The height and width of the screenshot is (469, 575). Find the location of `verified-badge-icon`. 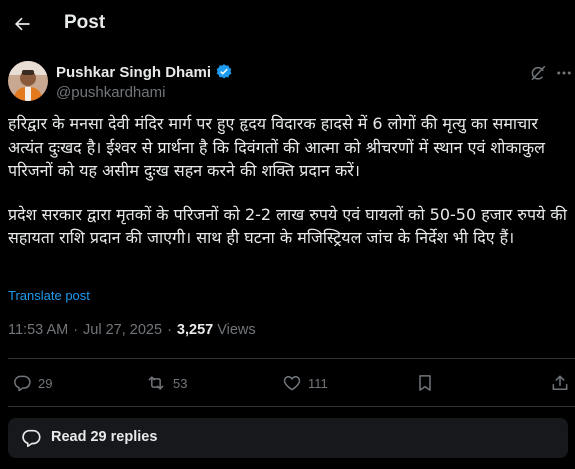

verified-badge-icon is located at coordinates (224, 71).